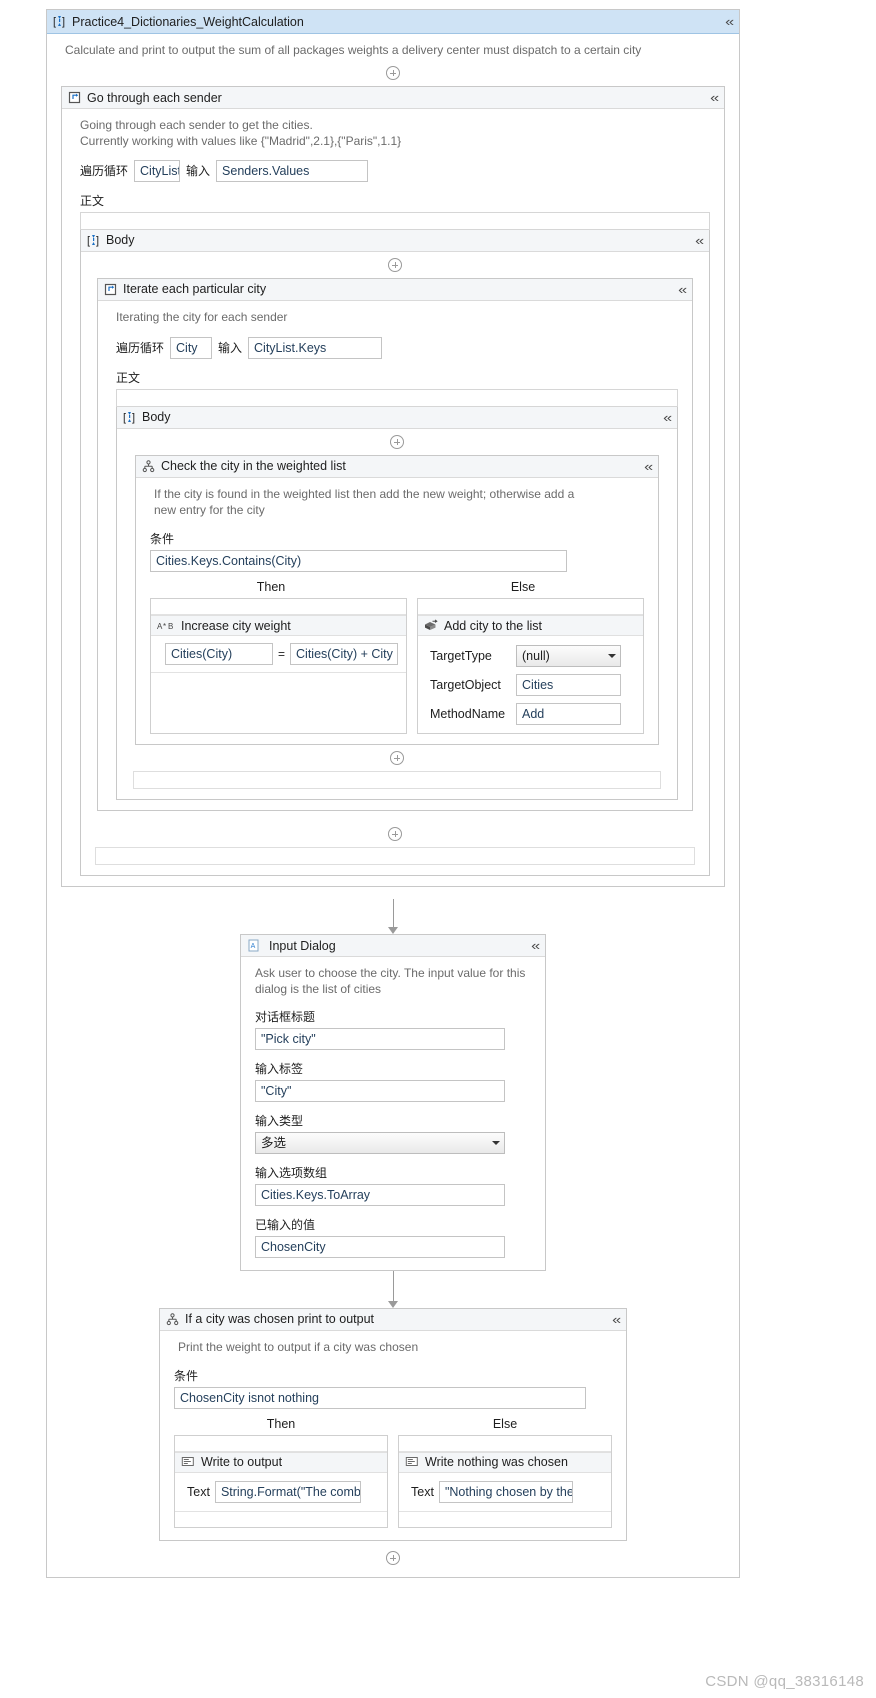  I want to click on add-activity-outer-body, so click(395, 265).